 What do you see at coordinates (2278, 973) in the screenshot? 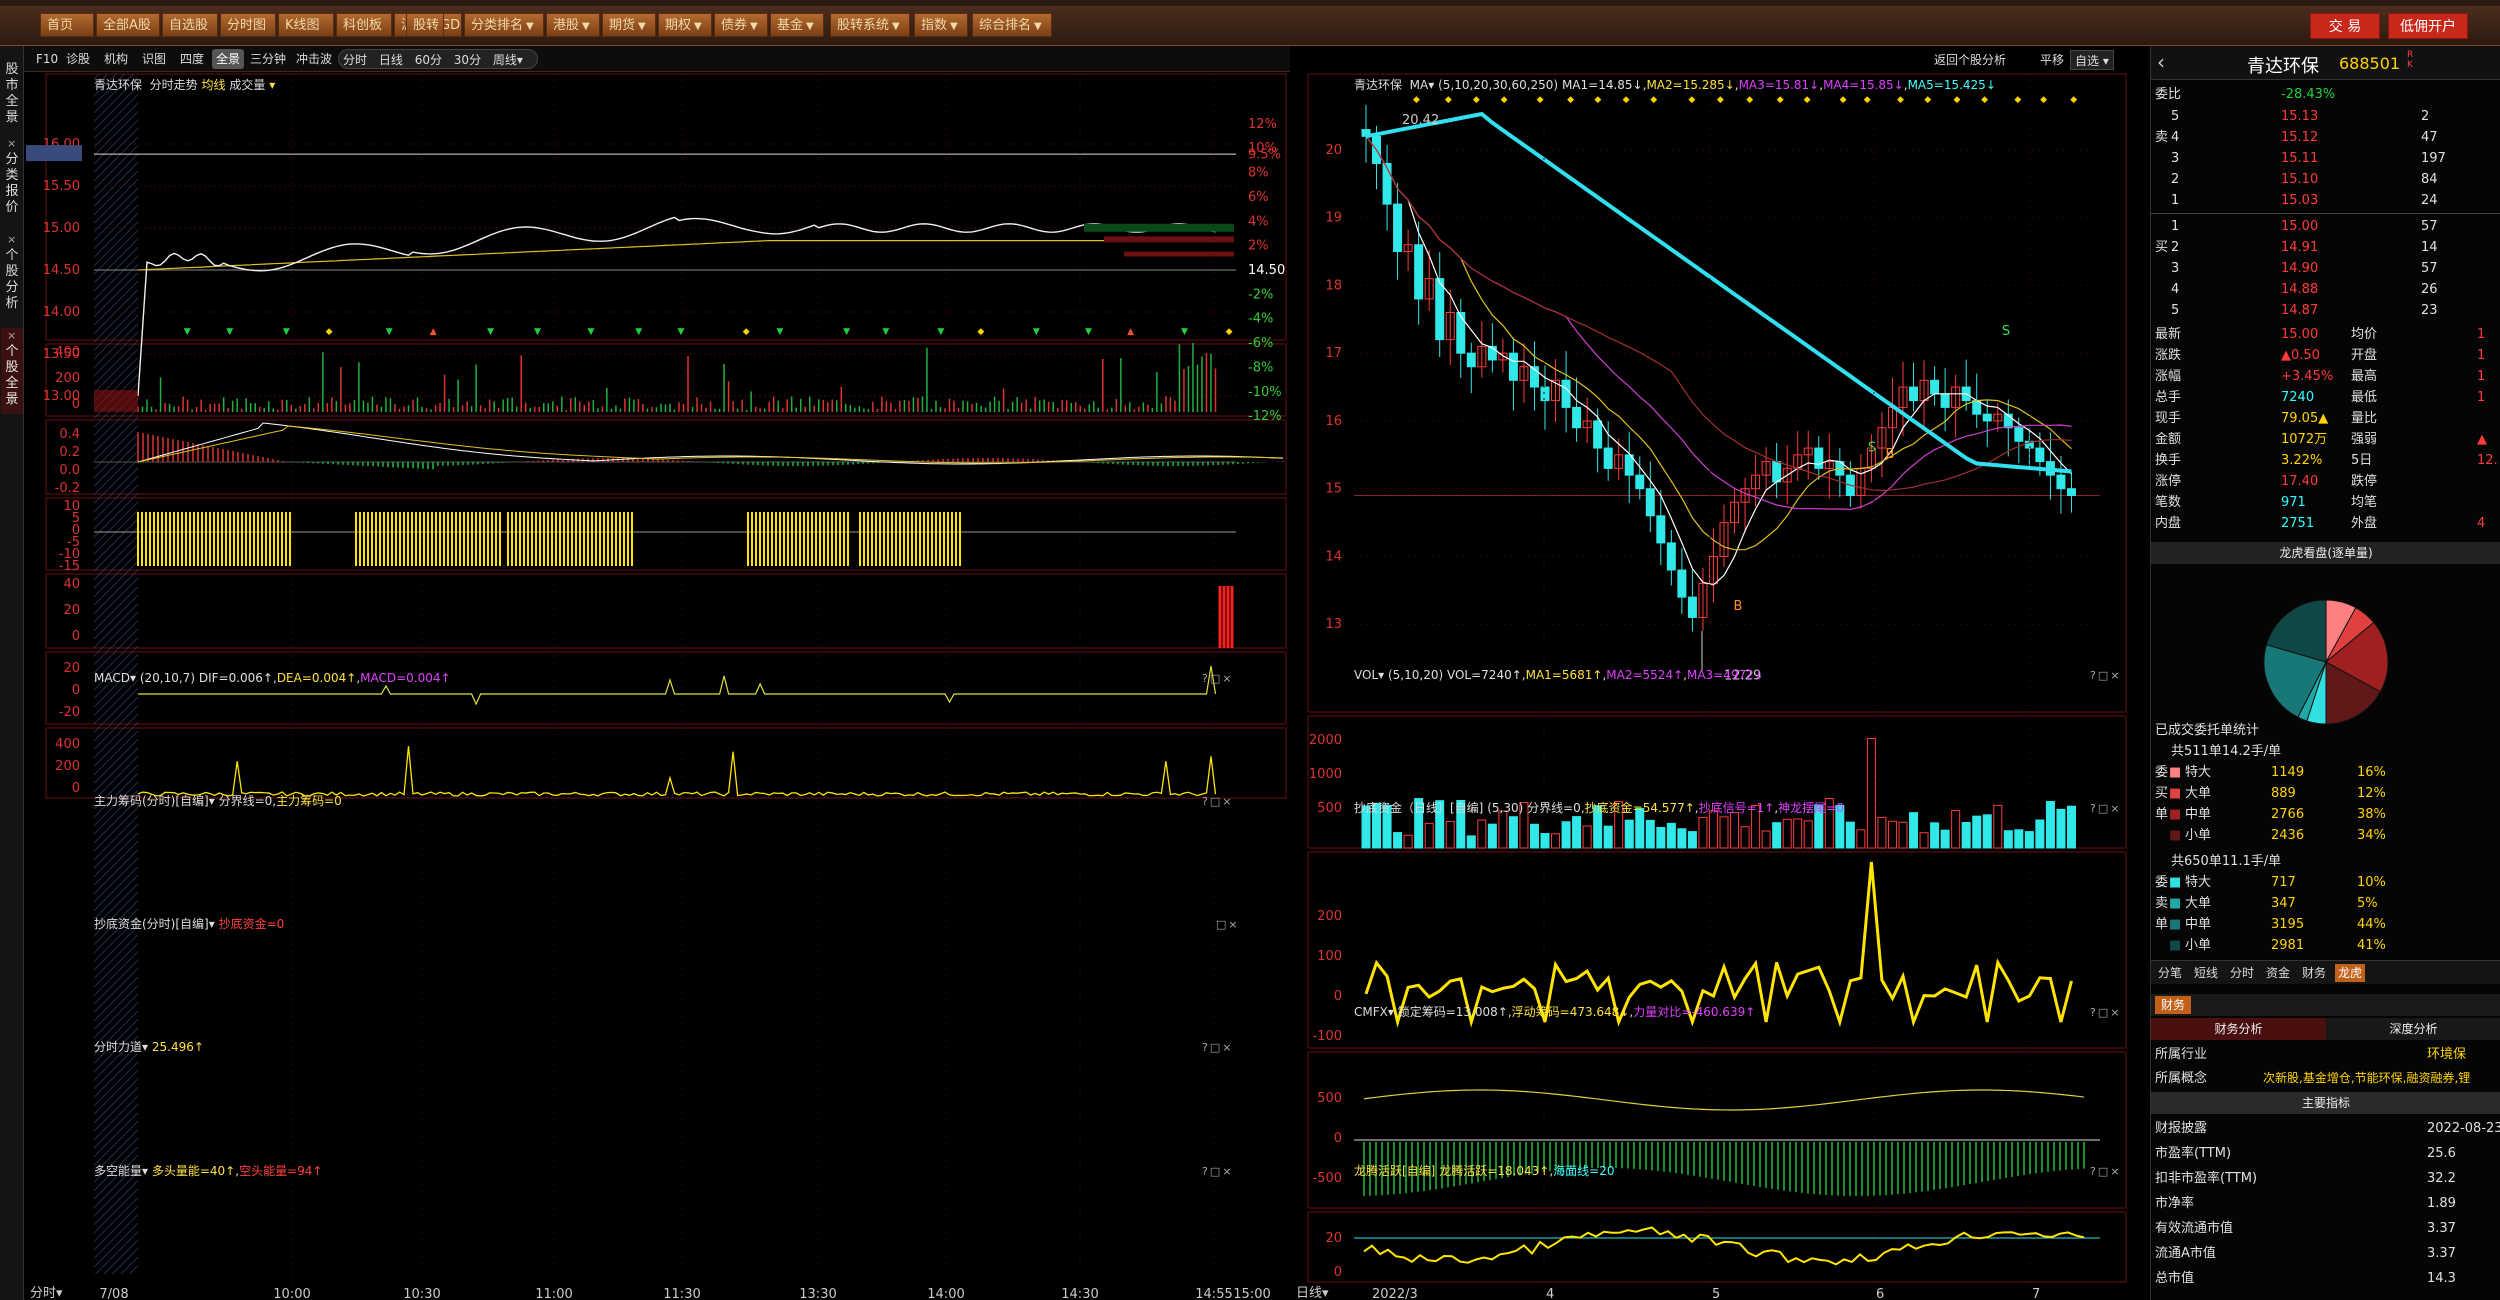
I see `bottom-tab: 资金` at bounding box center [2278, 973].